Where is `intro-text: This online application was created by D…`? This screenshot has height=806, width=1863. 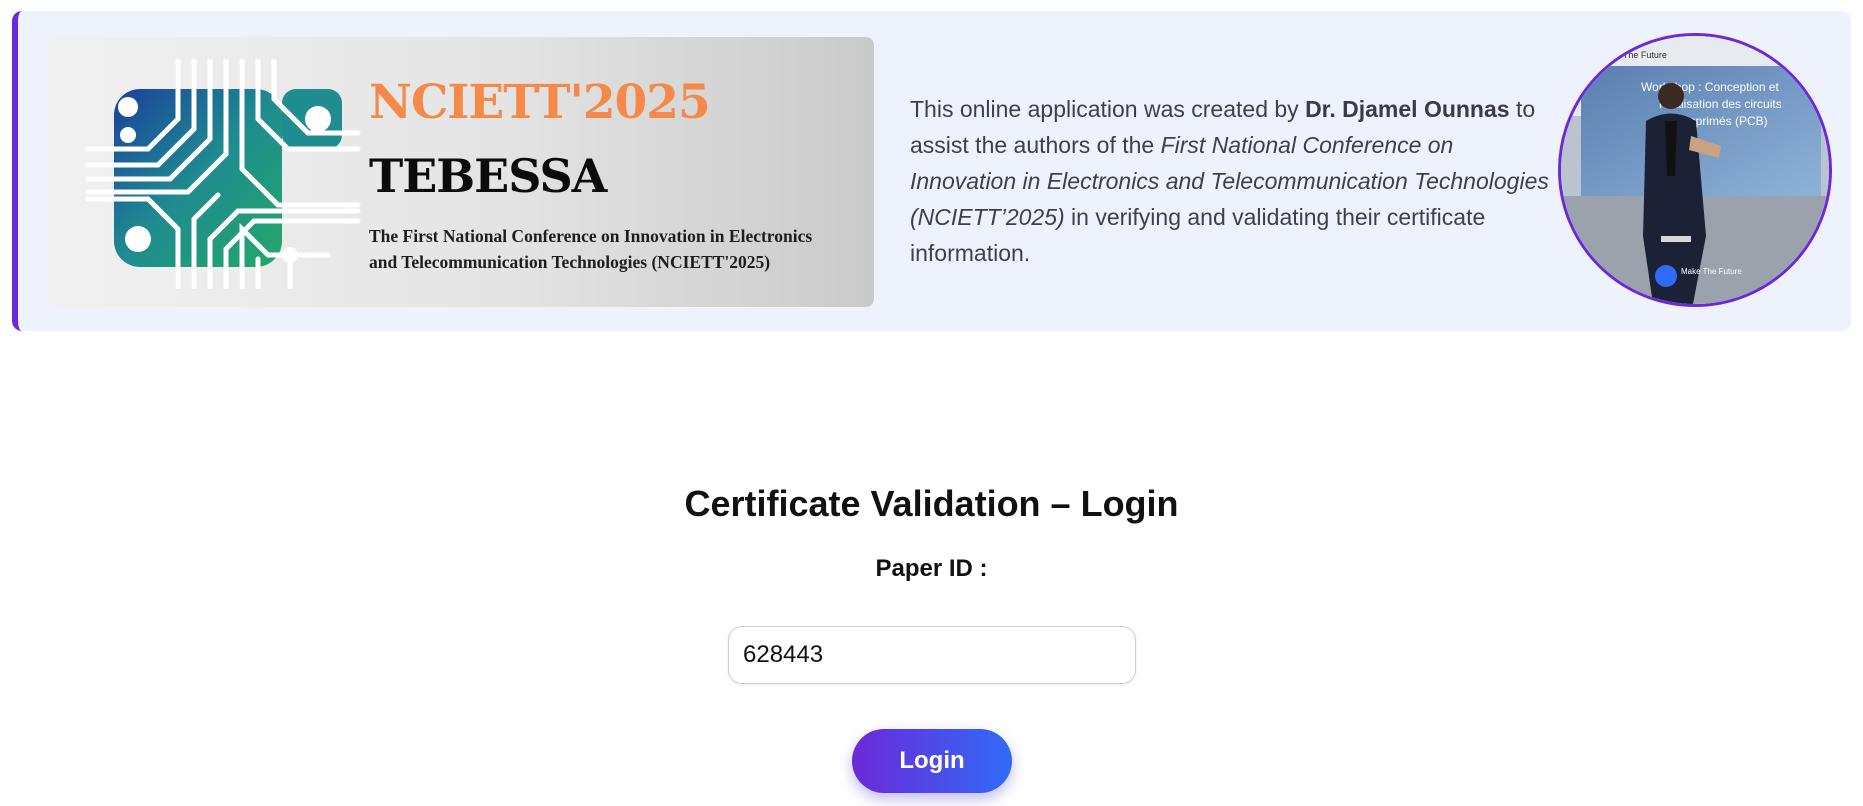
intro-text: This online application was created by D… is located at coordinates (1235, 181).